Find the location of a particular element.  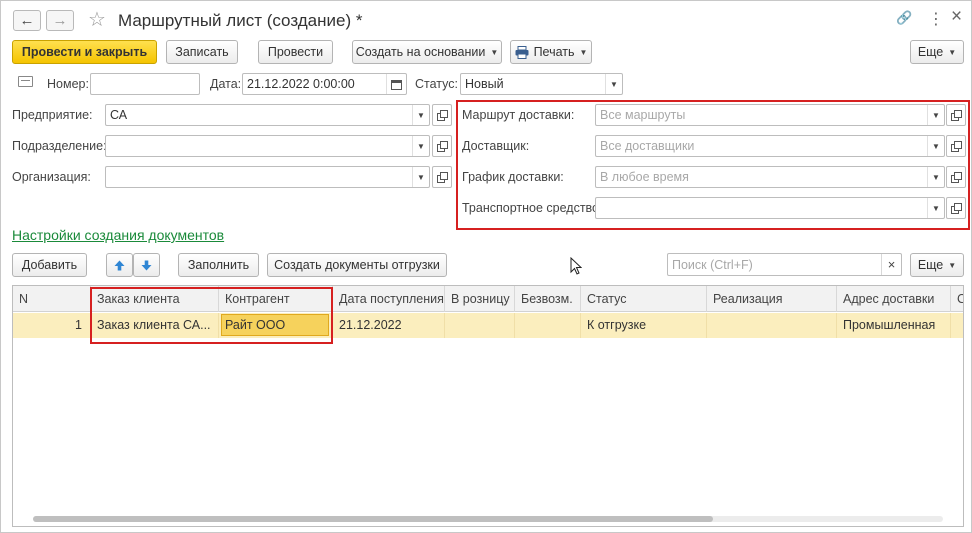

enterprise-open-button is located at coordinates (442, 115).